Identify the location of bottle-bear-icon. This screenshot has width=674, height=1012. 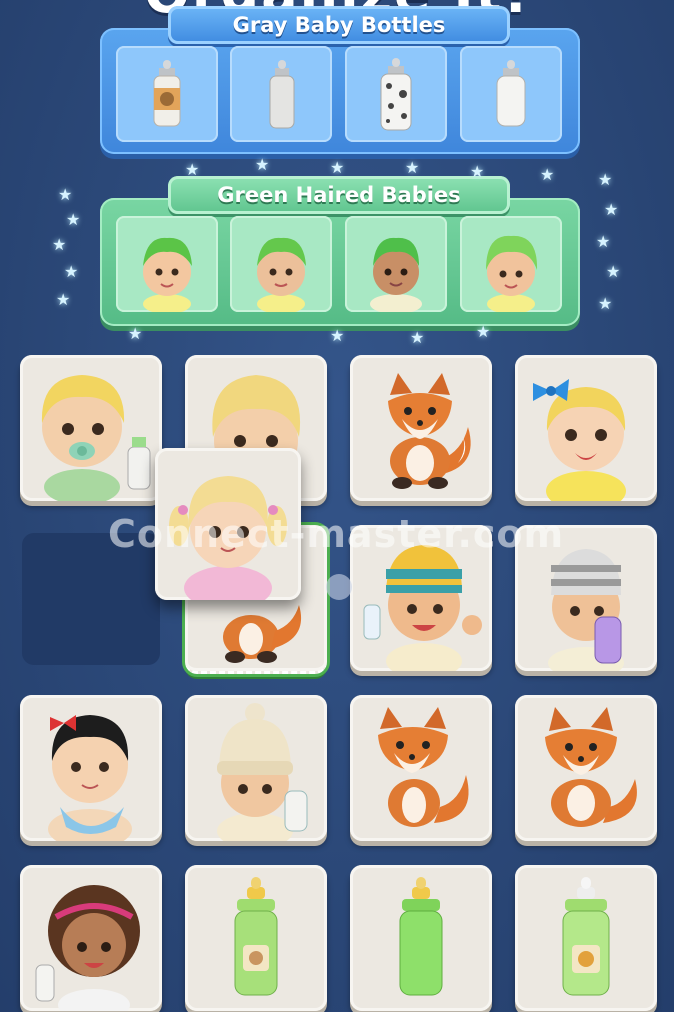
(167, 93).